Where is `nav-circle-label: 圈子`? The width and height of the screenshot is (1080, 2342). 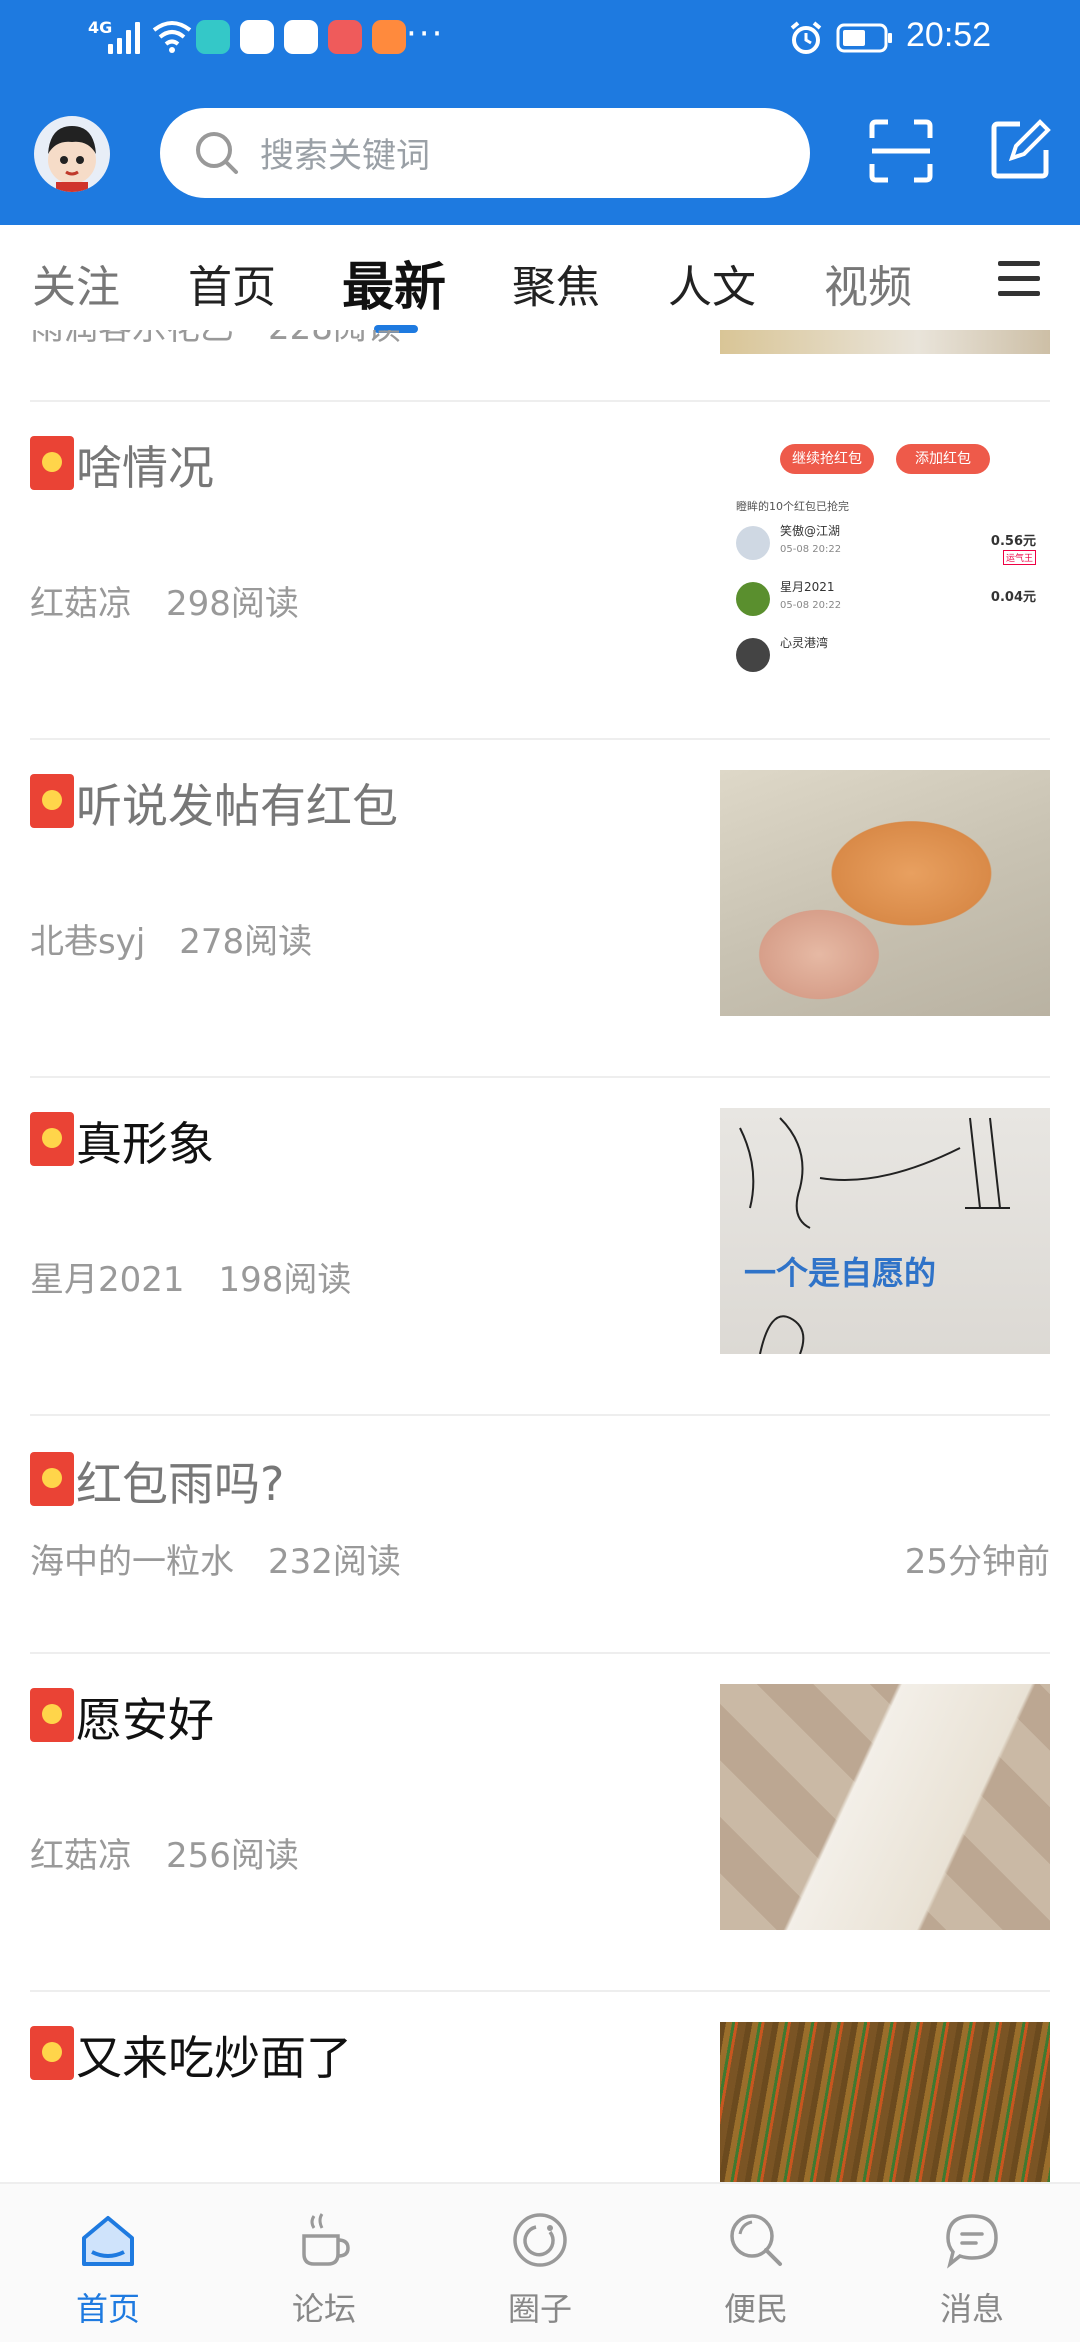 nav-circle-label: 圈子 is located at coordinates (539, 2309).